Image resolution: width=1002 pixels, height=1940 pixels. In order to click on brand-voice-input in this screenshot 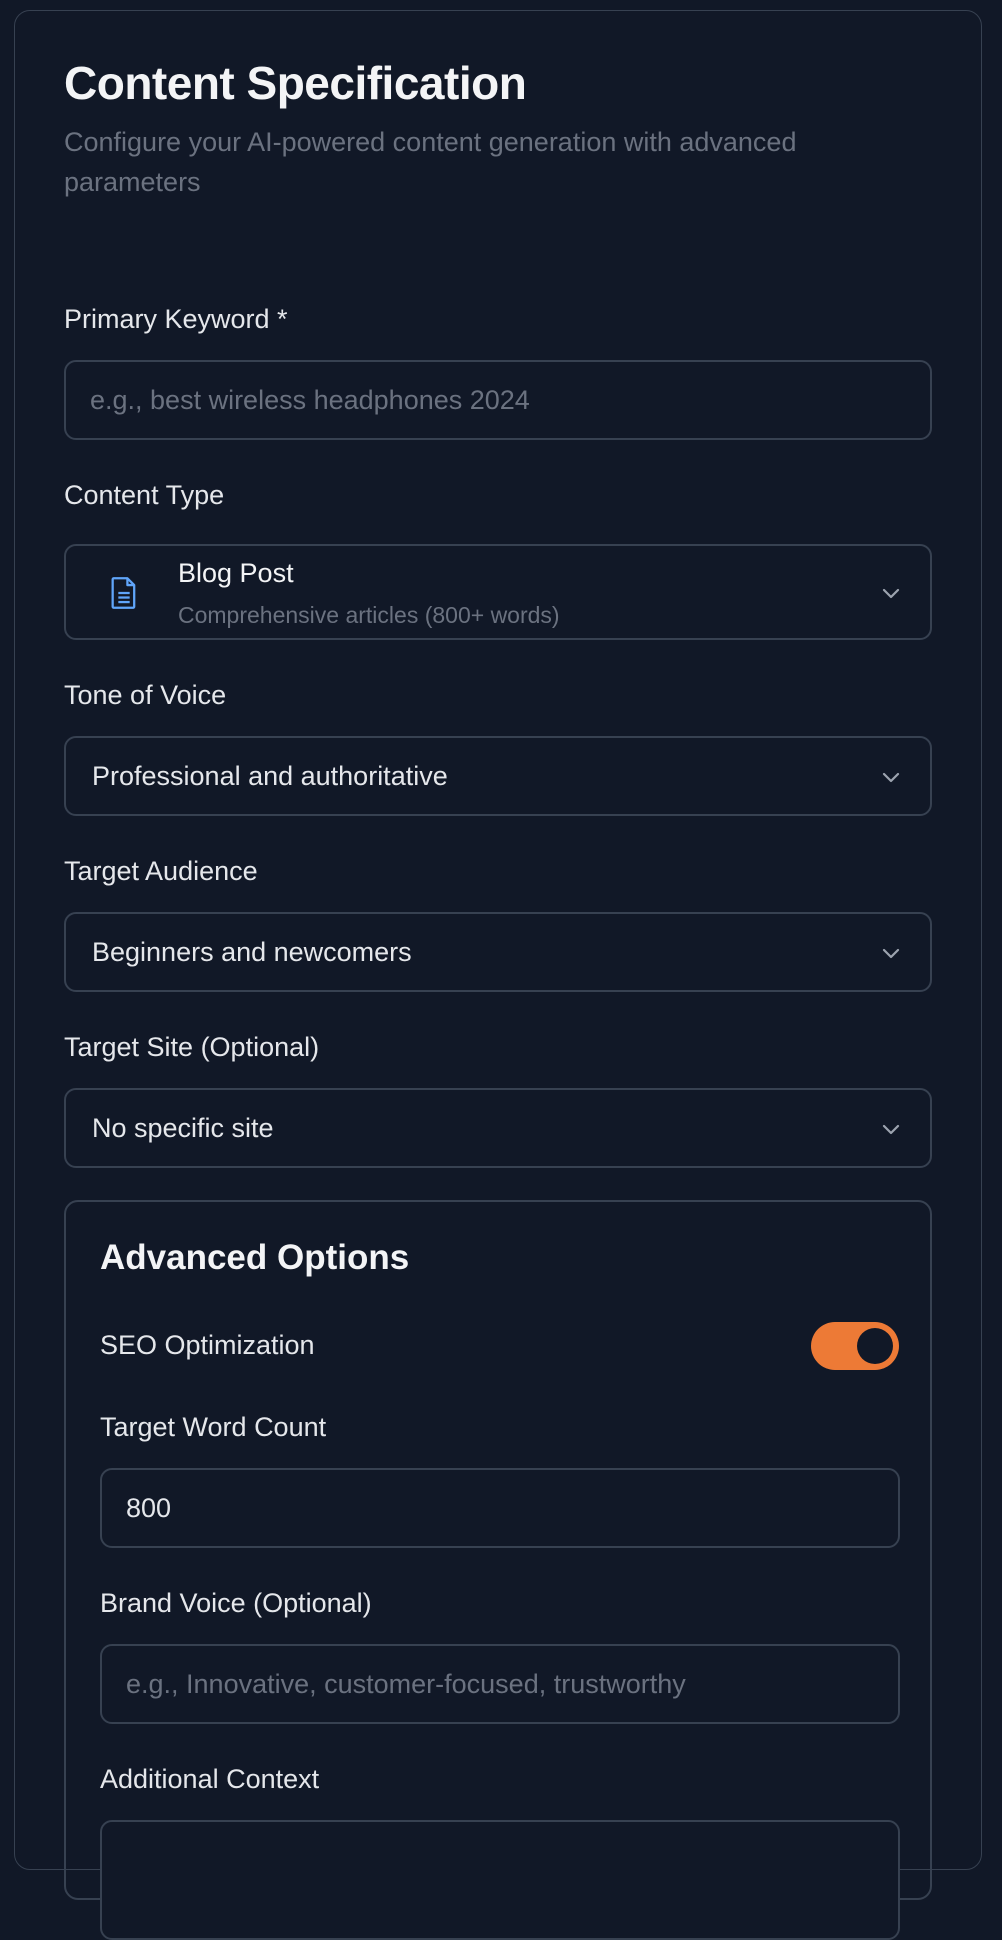, I will do `click(500, 1684)`.